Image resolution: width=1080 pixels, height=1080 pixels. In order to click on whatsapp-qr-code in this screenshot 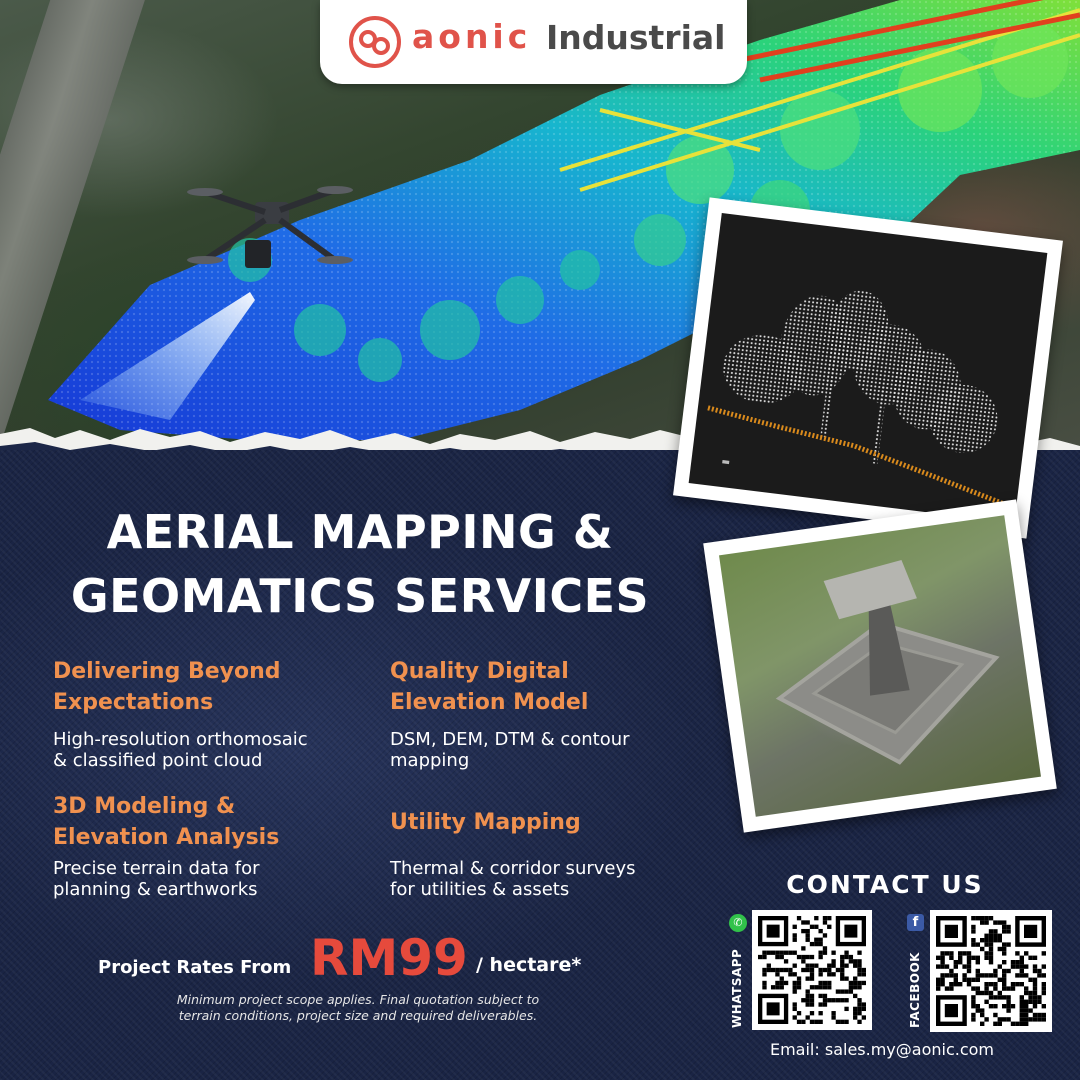, I will do `click(812, 970)`.